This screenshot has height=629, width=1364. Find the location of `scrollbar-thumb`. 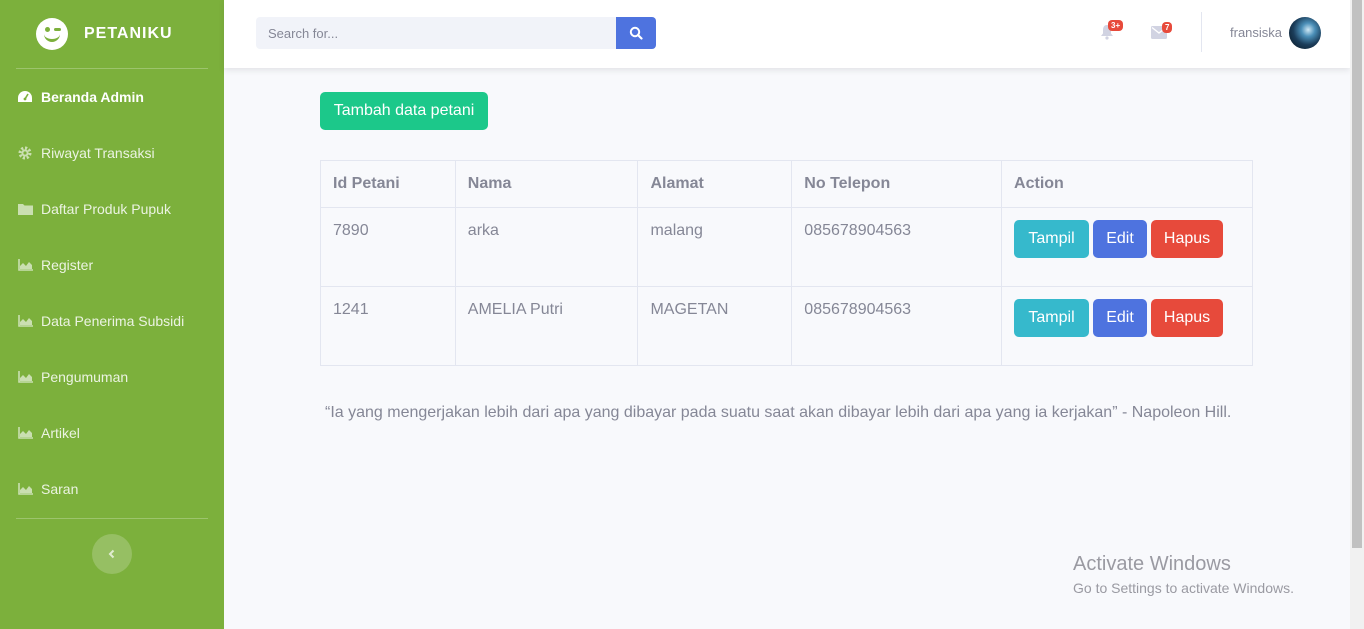

scrollbar-thumb is located at coordinates (1357, 274).